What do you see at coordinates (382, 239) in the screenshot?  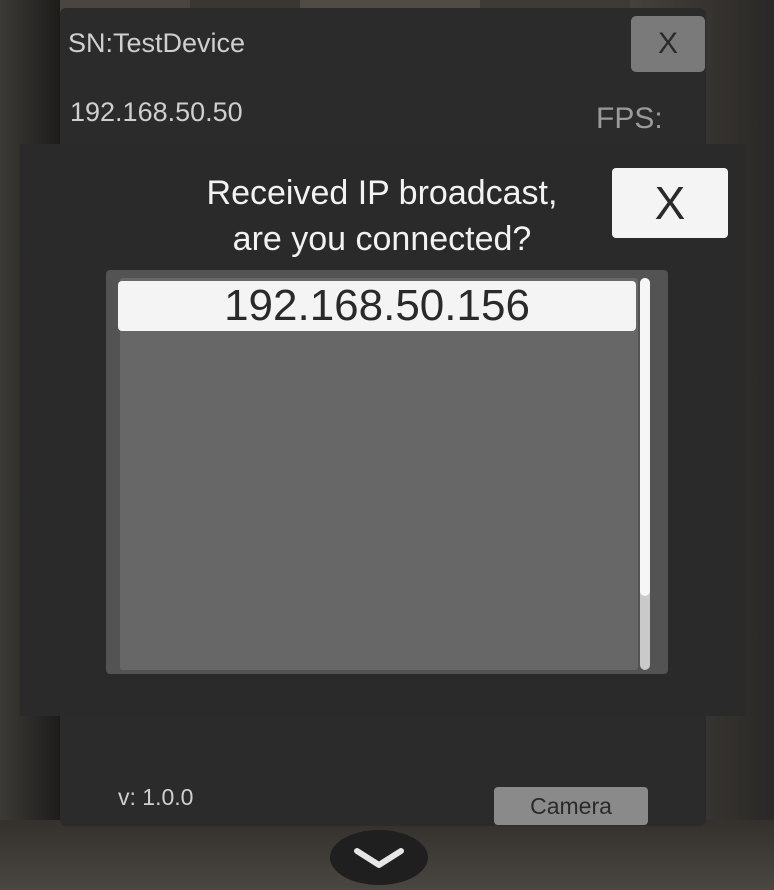 I see `dialog-title-line-2: are you connected?` at bounding box center [382, 239].